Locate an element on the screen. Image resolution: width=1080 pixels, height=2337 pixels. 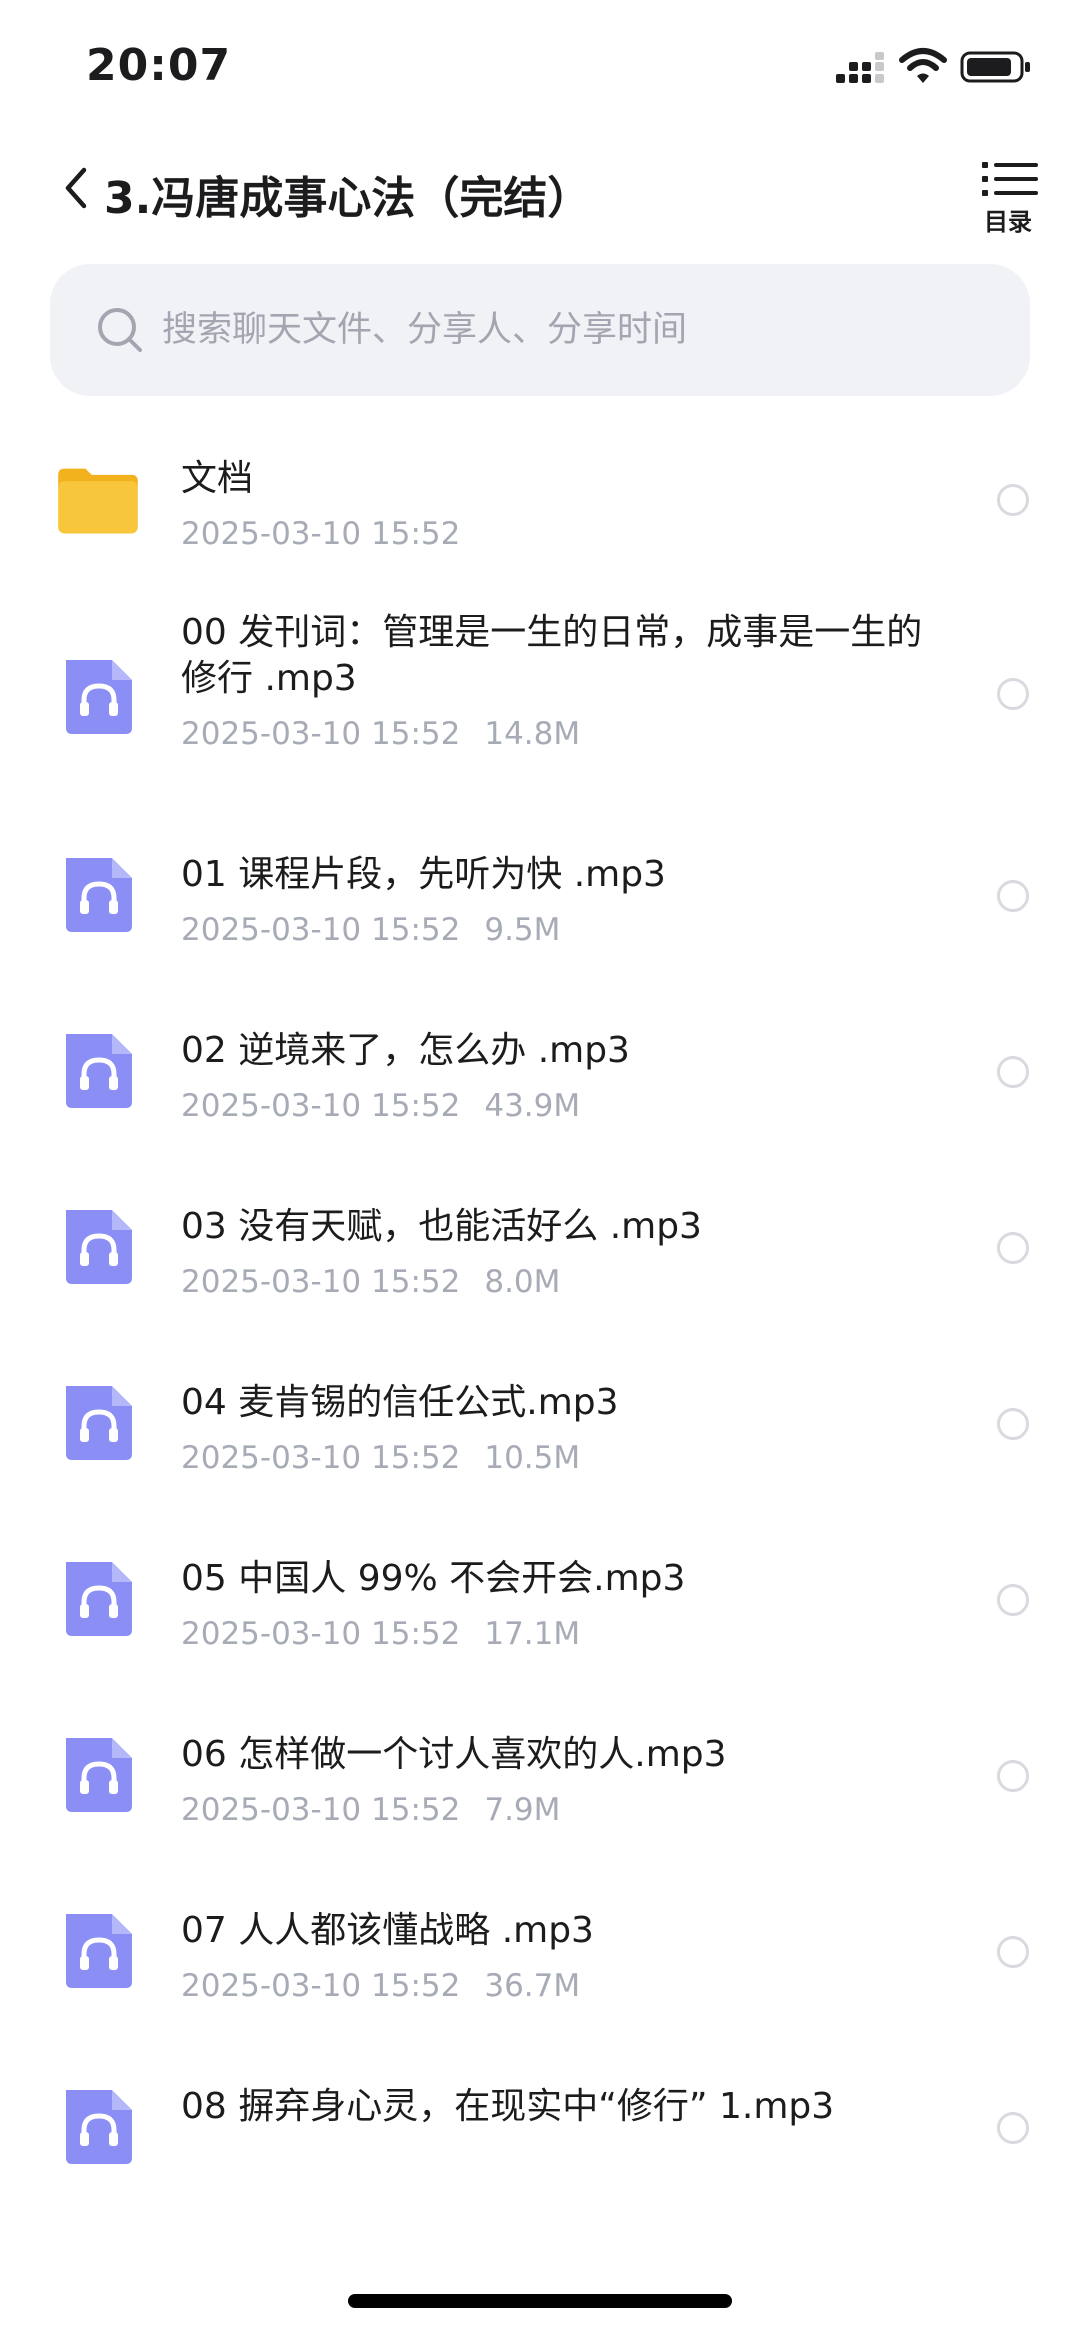
file-text: 06 怎样做一个讨人喜欢的人.mp3 2025-03-10 15:52 7.9M is located at coordinates (561, 1781).